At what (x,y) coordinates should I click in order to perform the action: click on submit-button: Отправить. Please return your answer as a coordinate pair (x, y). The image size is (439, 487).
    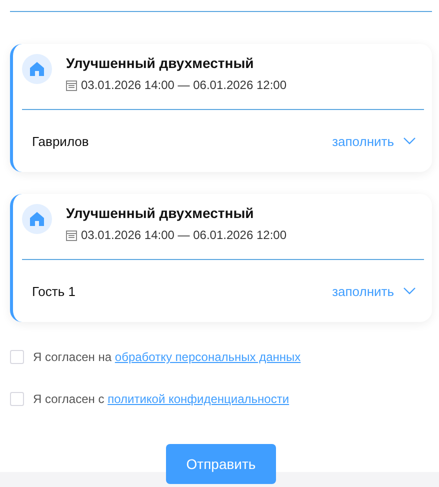
    Looking at the image, I should click on (221, 464).